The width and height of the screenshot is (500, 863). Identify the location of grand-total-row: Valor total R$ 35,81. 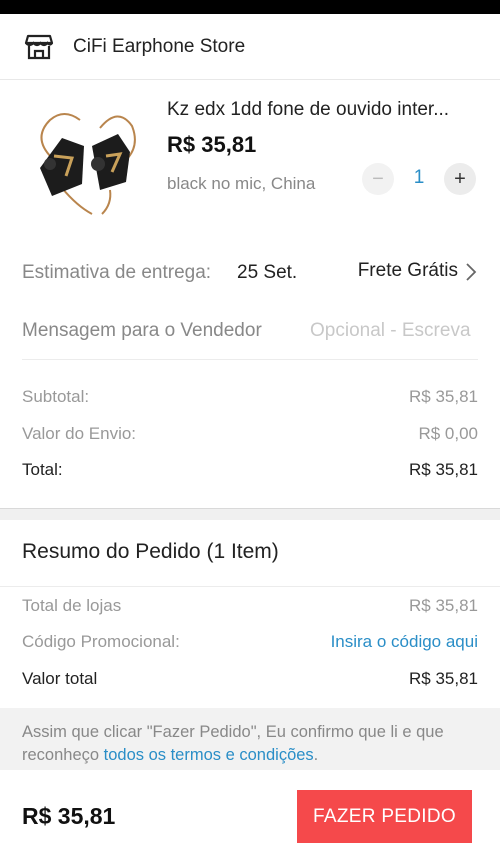
(250, 681).